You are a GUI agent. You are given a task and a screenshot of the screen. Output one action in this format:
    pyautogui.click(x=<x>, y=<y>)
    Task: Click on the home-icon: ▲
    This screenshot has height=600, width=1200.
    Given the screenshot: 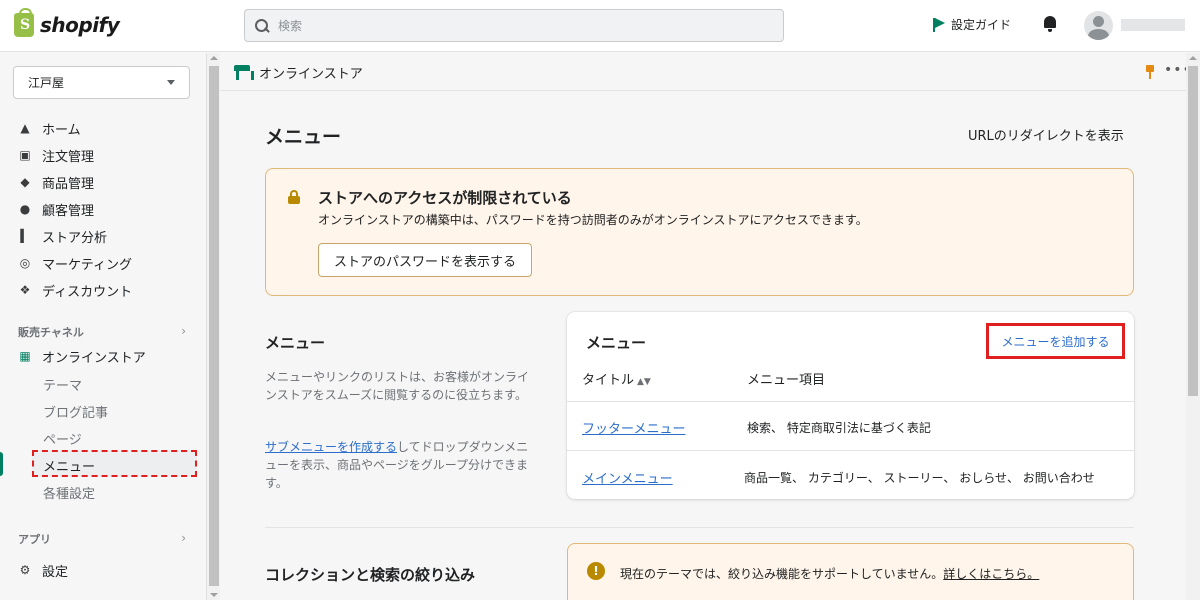 What is the action you would take?
    pyautogui.click(x=25, y=128)
    